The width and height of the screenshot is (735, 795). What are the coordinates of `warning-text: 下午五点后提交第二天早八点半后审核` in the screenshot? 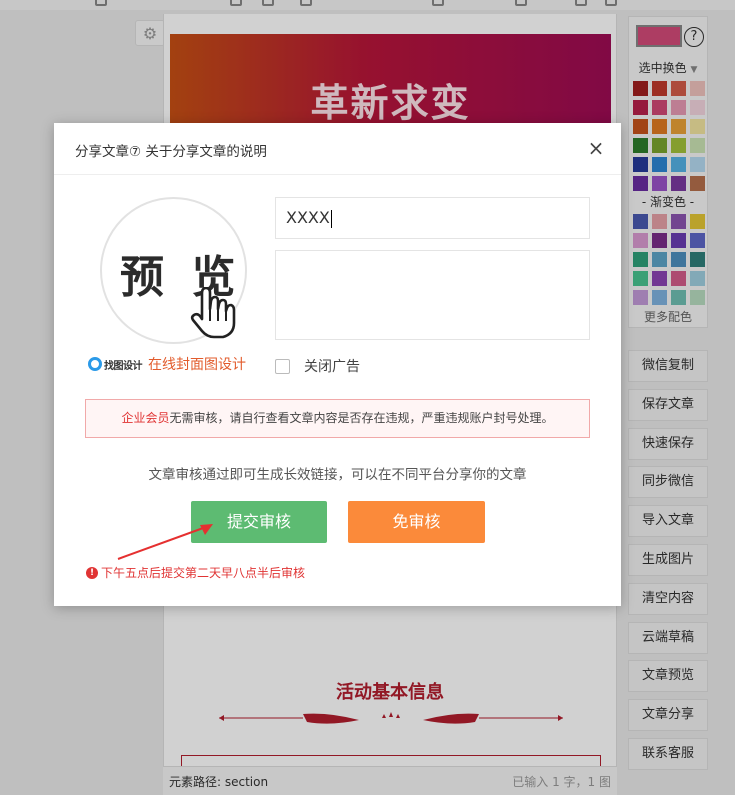 It's located at (203, 573).